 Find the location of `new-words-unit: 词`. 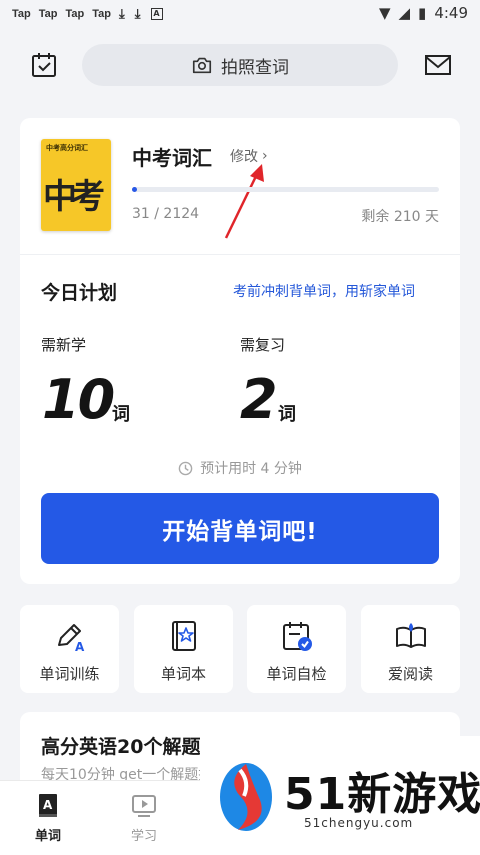

new-words-unit: 词 is located at coordinates (121, 414).